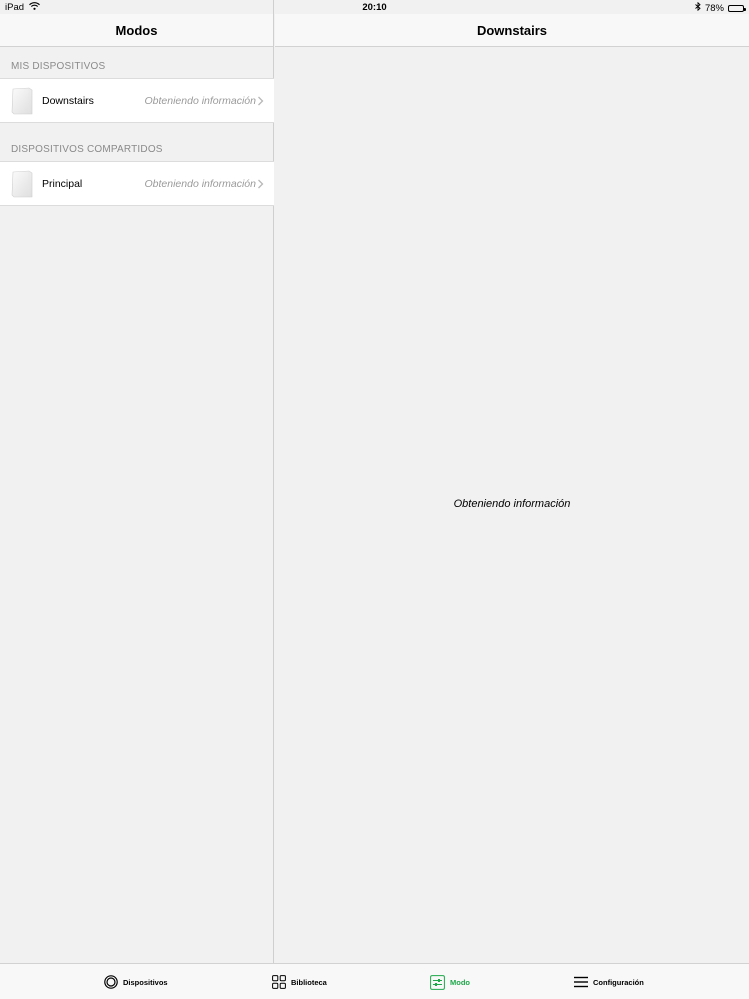 The image size is (749, 999). I want to click on tab-configuracion: Configuración, so click(609, 981).